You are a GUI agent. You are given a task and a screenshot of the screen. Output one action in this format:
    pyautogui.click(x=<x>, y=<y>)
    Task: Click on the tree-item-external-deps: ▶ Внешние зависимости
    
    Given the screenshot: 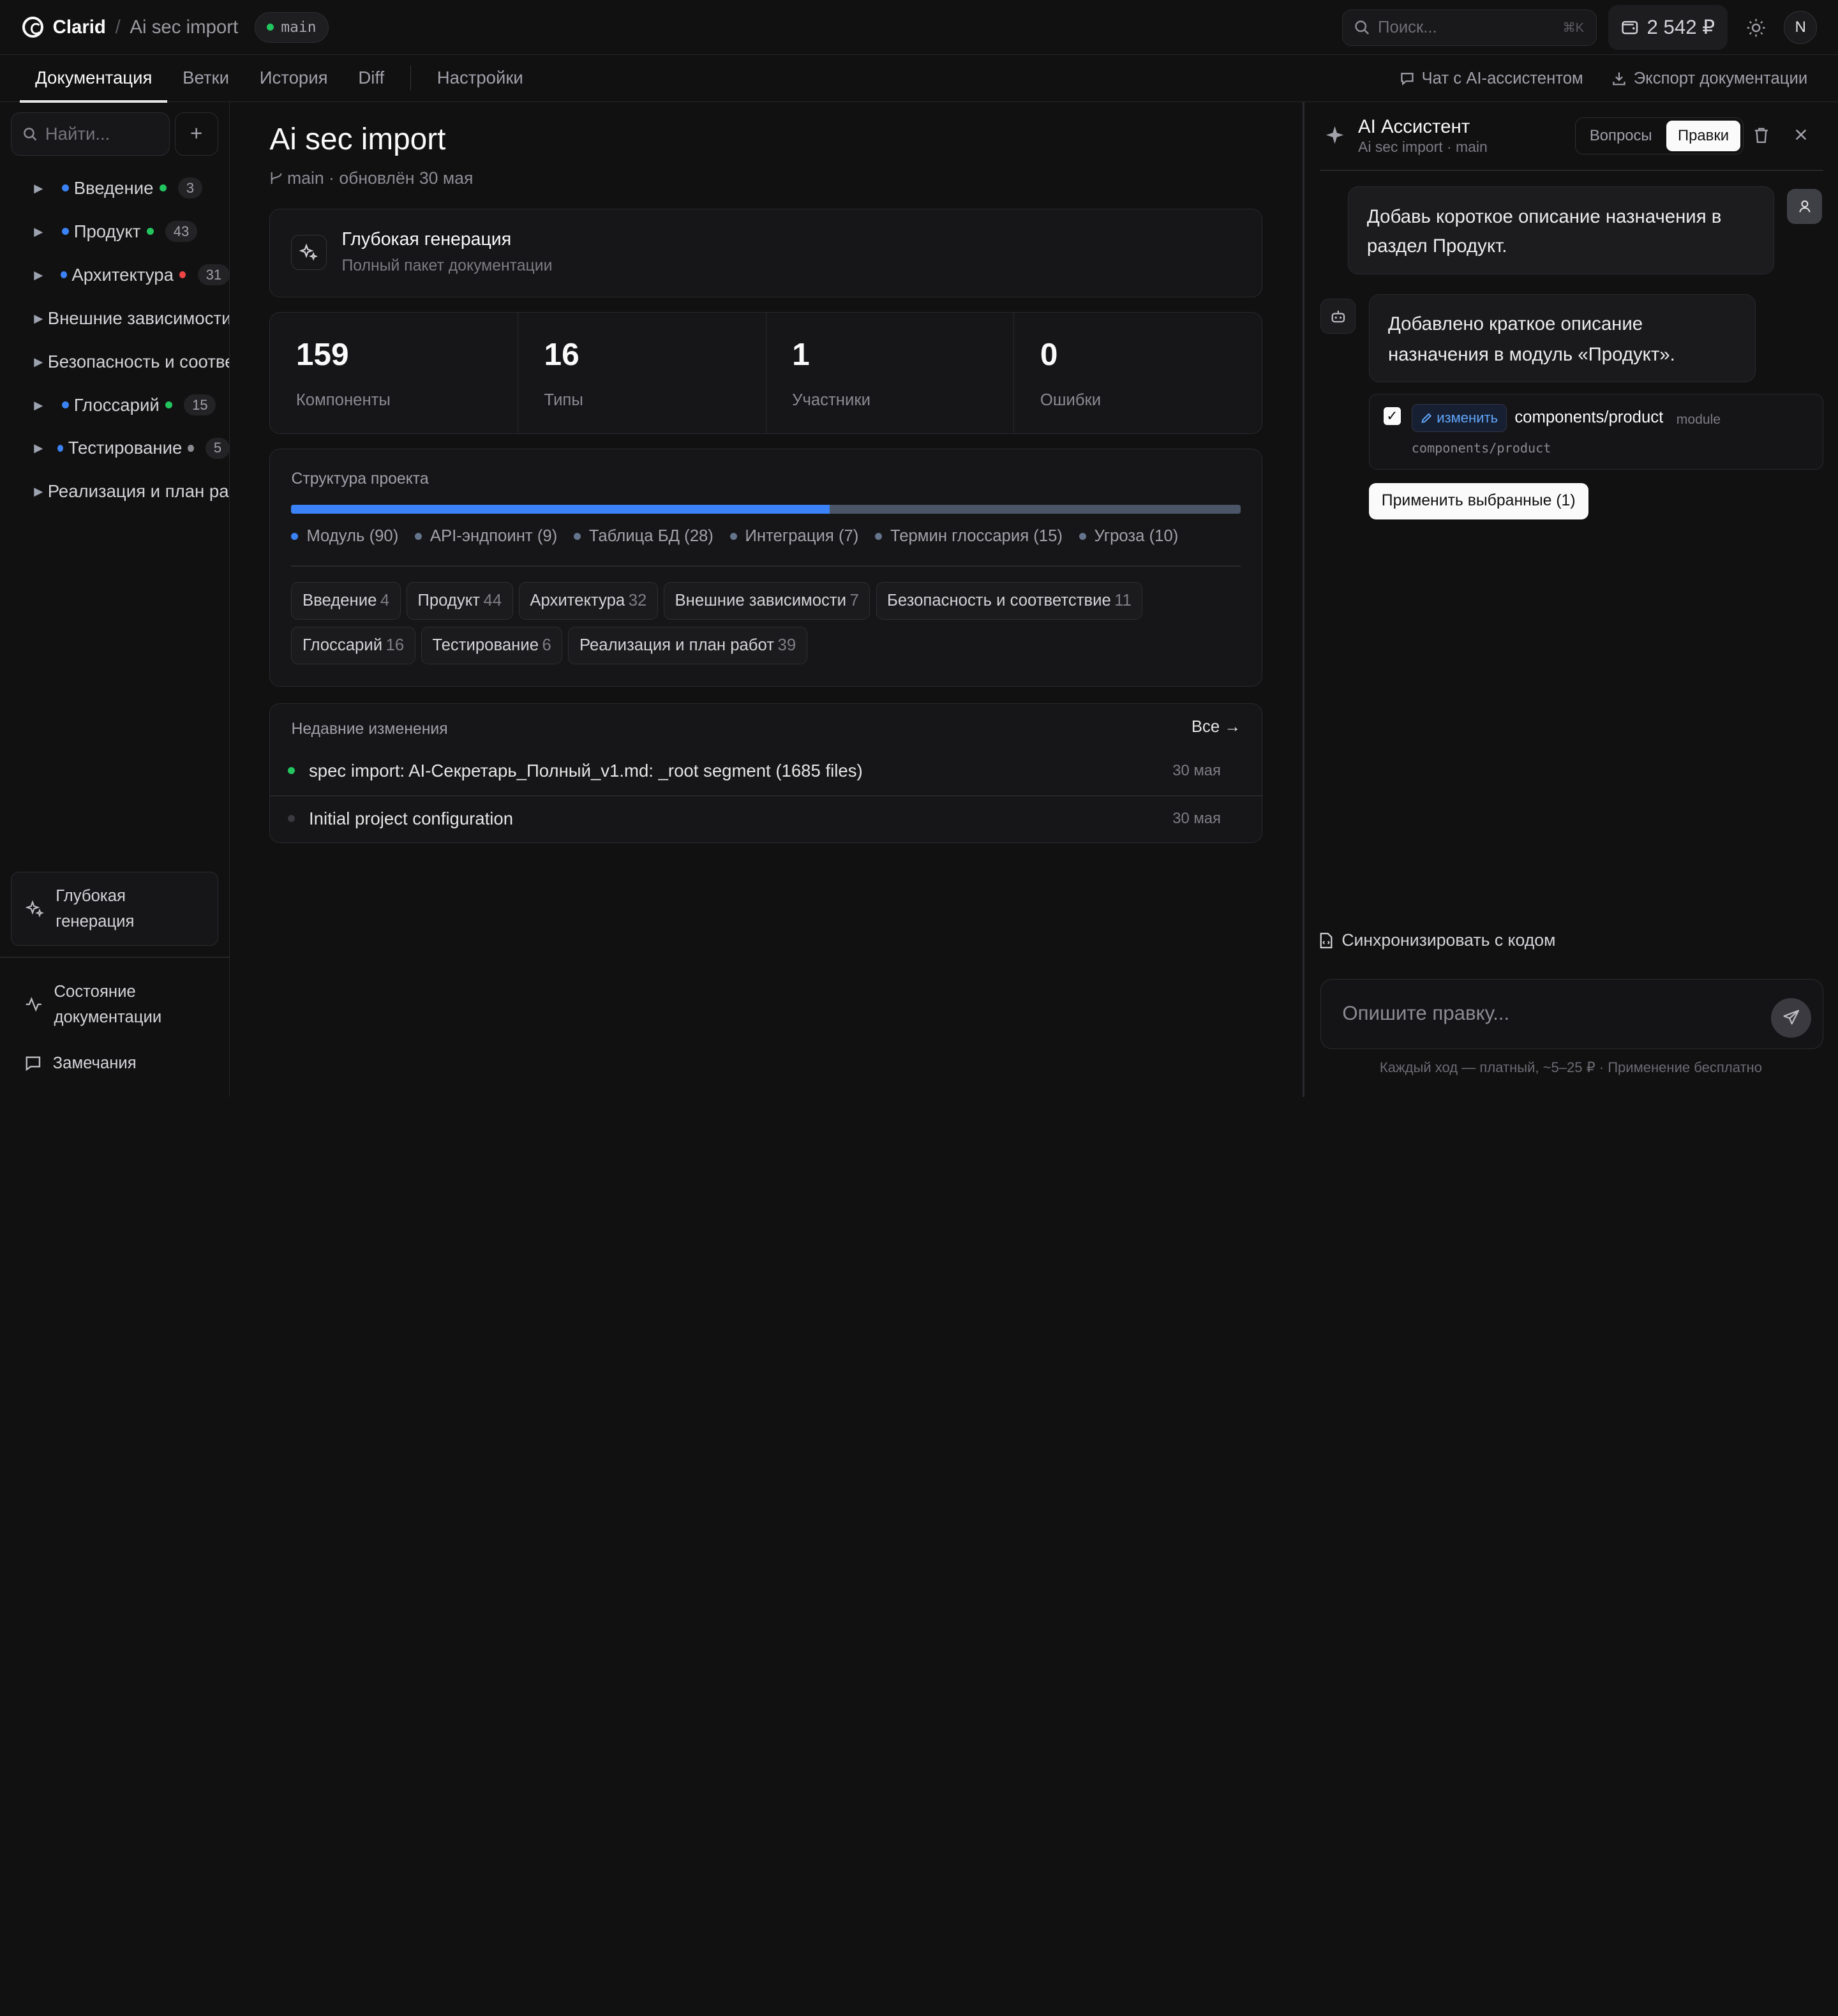 What is the action you would take?
    pyautogui.click(x=114, y=319)
    